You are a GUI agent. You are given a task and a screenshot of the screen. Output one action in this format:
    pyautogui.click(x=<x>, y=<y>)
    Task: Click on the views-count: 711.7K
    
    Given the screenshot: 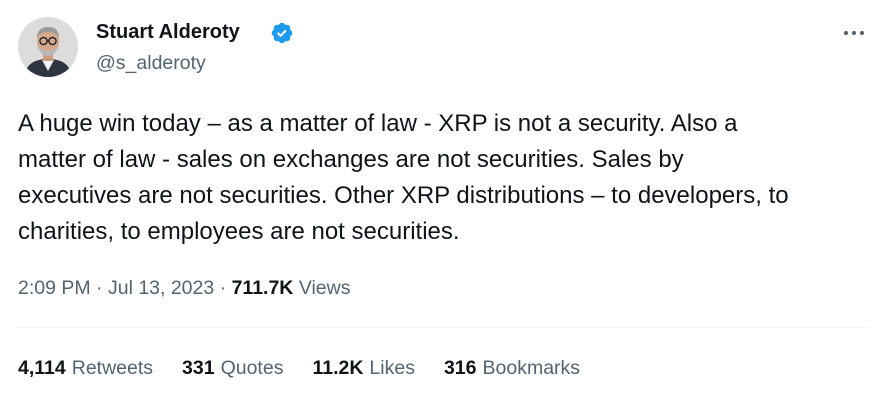 What is the action you would take?
    pyautogui.click(x=262, y=288)
    